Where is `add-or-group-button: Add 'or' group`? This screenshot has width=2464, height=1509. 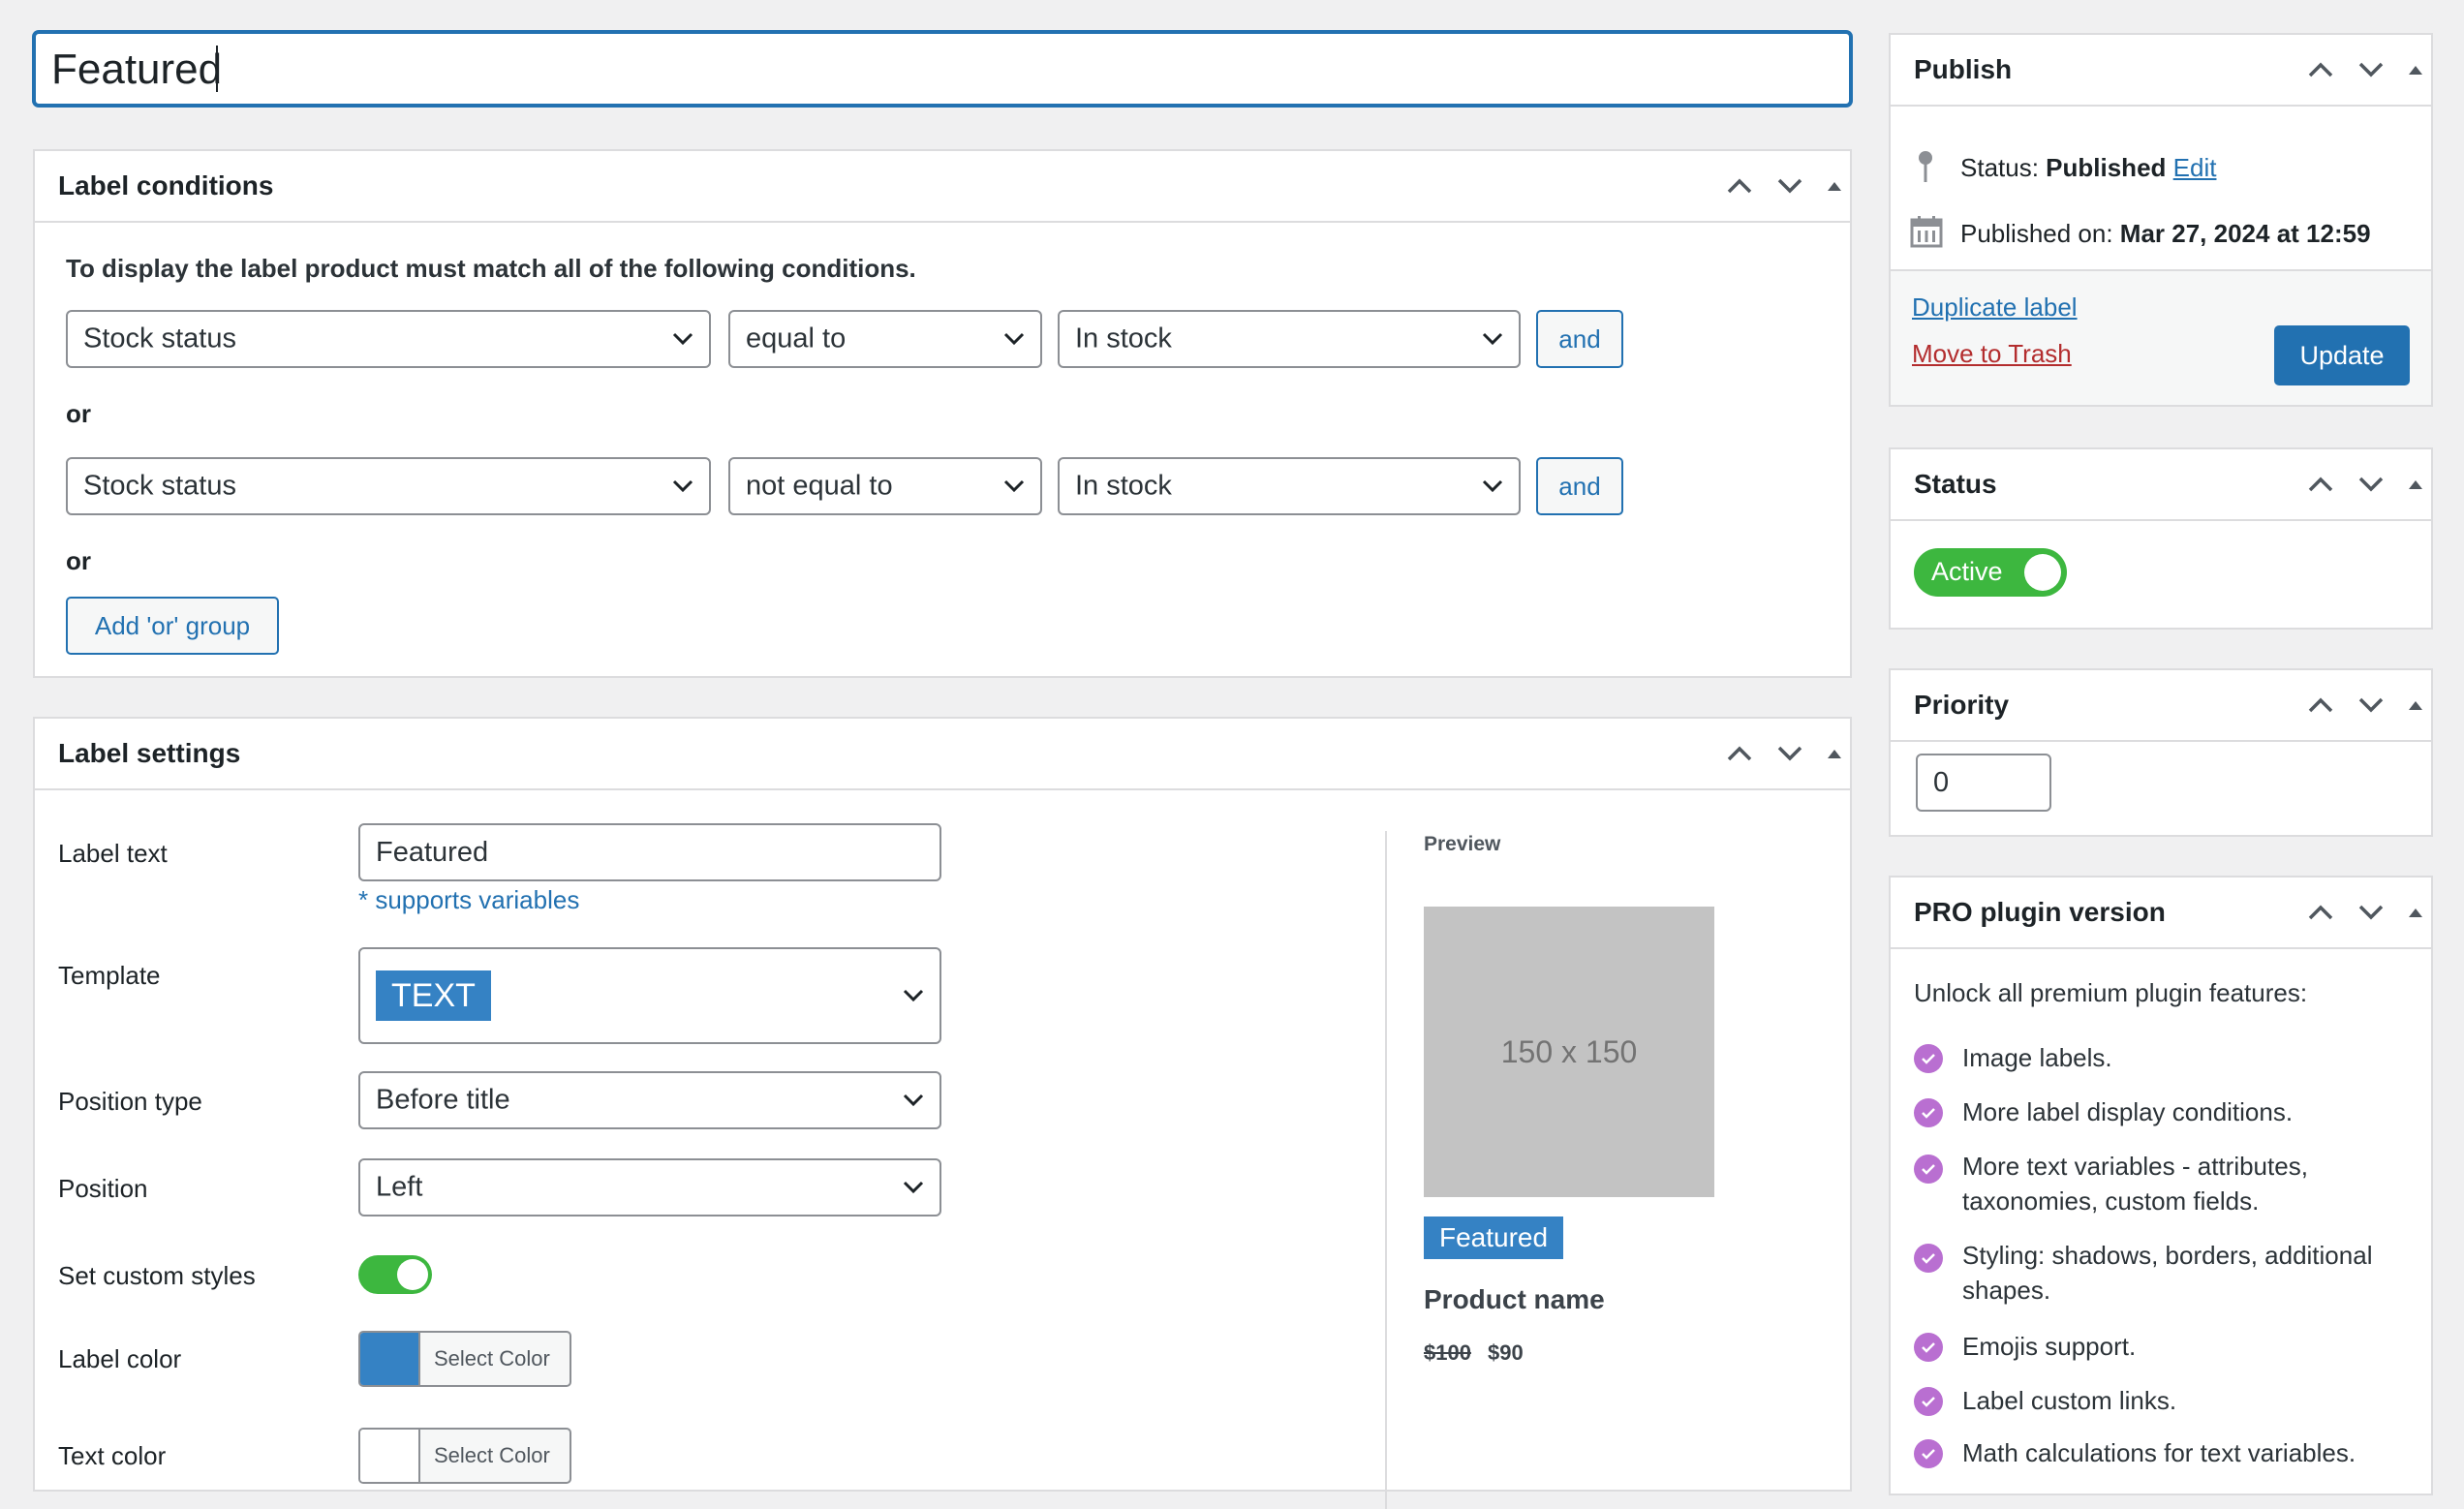
add-or-group-button: Add 'or' group is located at coordinates (172, 626).